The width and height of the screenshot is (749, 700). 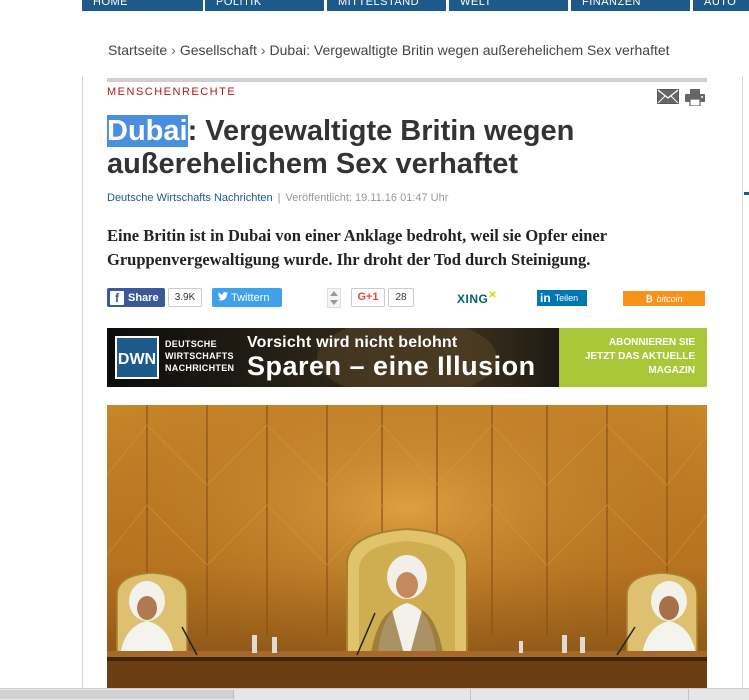 What do you see at coordinates (545, 298) in the screenshot?
I see `linkedin-icon: in` at bounding box center [545, 298].